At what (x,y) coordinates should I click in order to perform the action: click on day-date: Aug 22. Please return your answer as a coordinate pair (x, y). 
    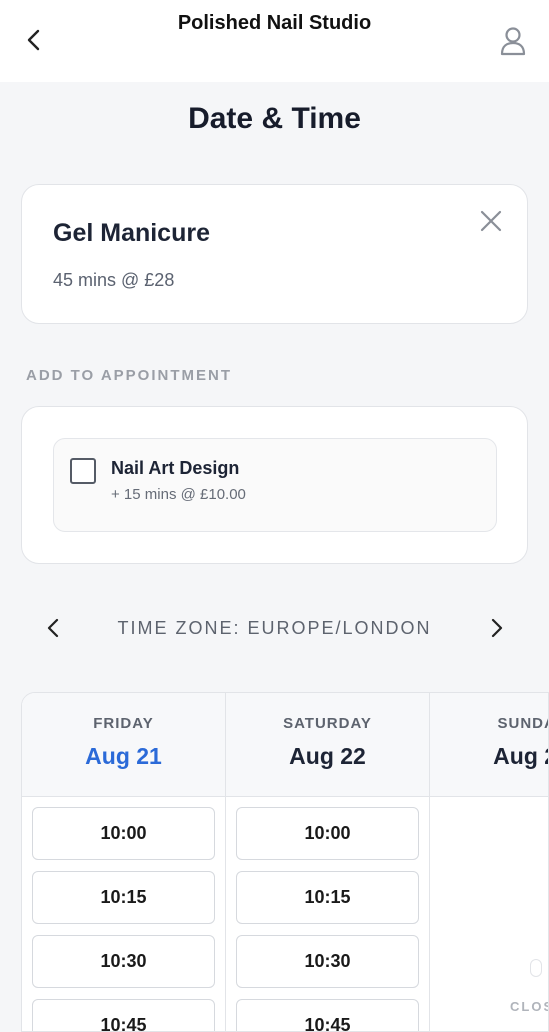
    Looking at the image, I should click on (327, 756).